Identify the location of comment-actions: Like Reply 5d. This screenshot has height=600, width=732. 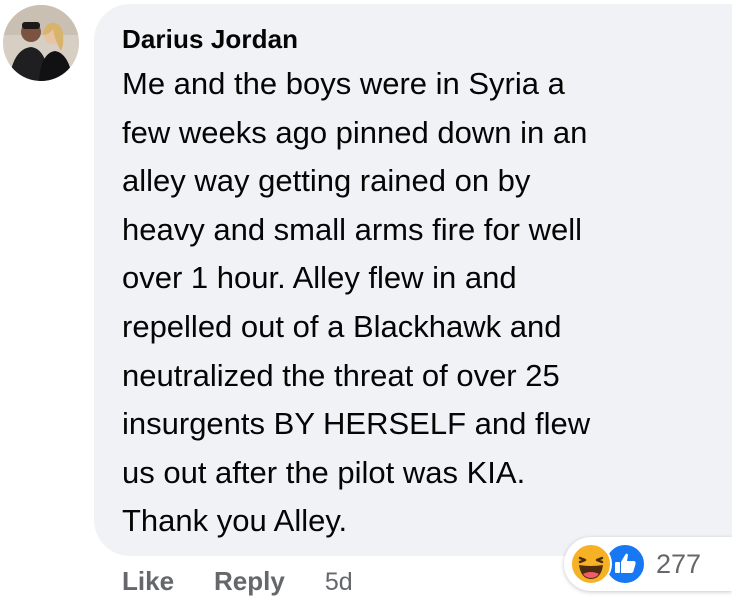
(237, 581).